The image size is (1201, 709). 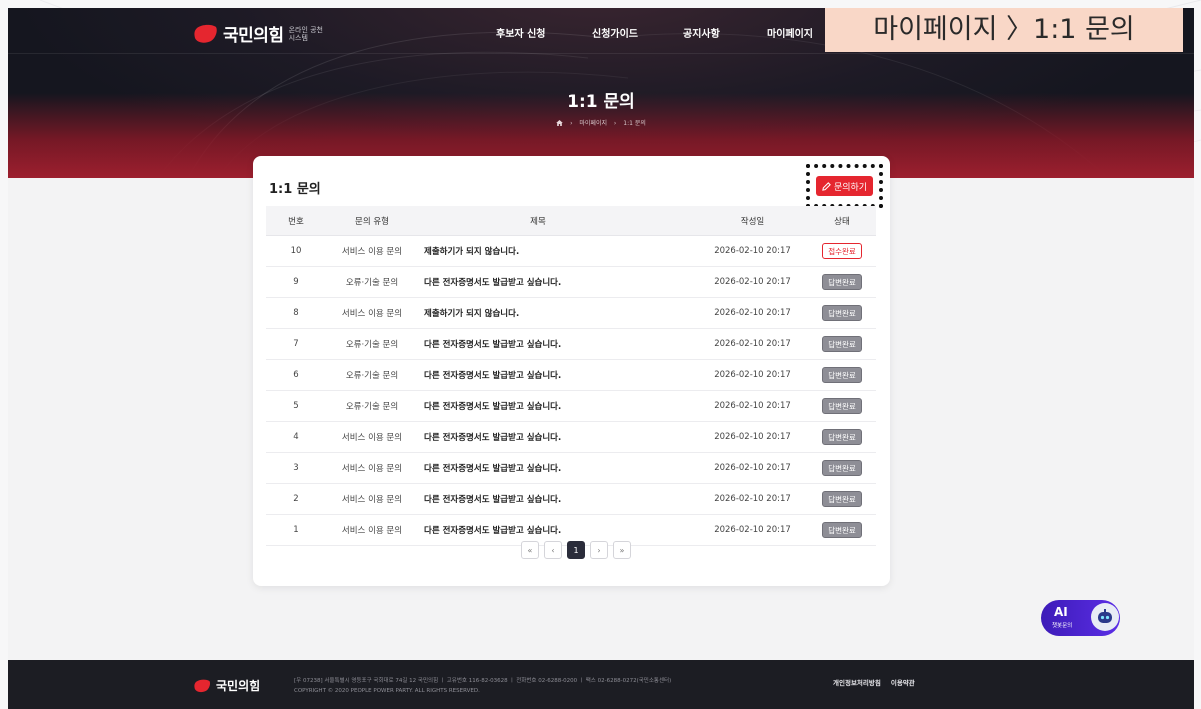 I want to click on page-next-button: ›, so click(x=599, y=550).